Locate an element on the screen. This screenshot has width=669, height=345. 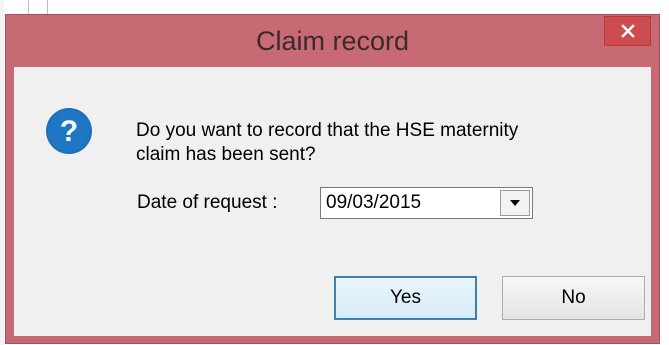
chevron-down-icon is located at coordinates (515, 203).